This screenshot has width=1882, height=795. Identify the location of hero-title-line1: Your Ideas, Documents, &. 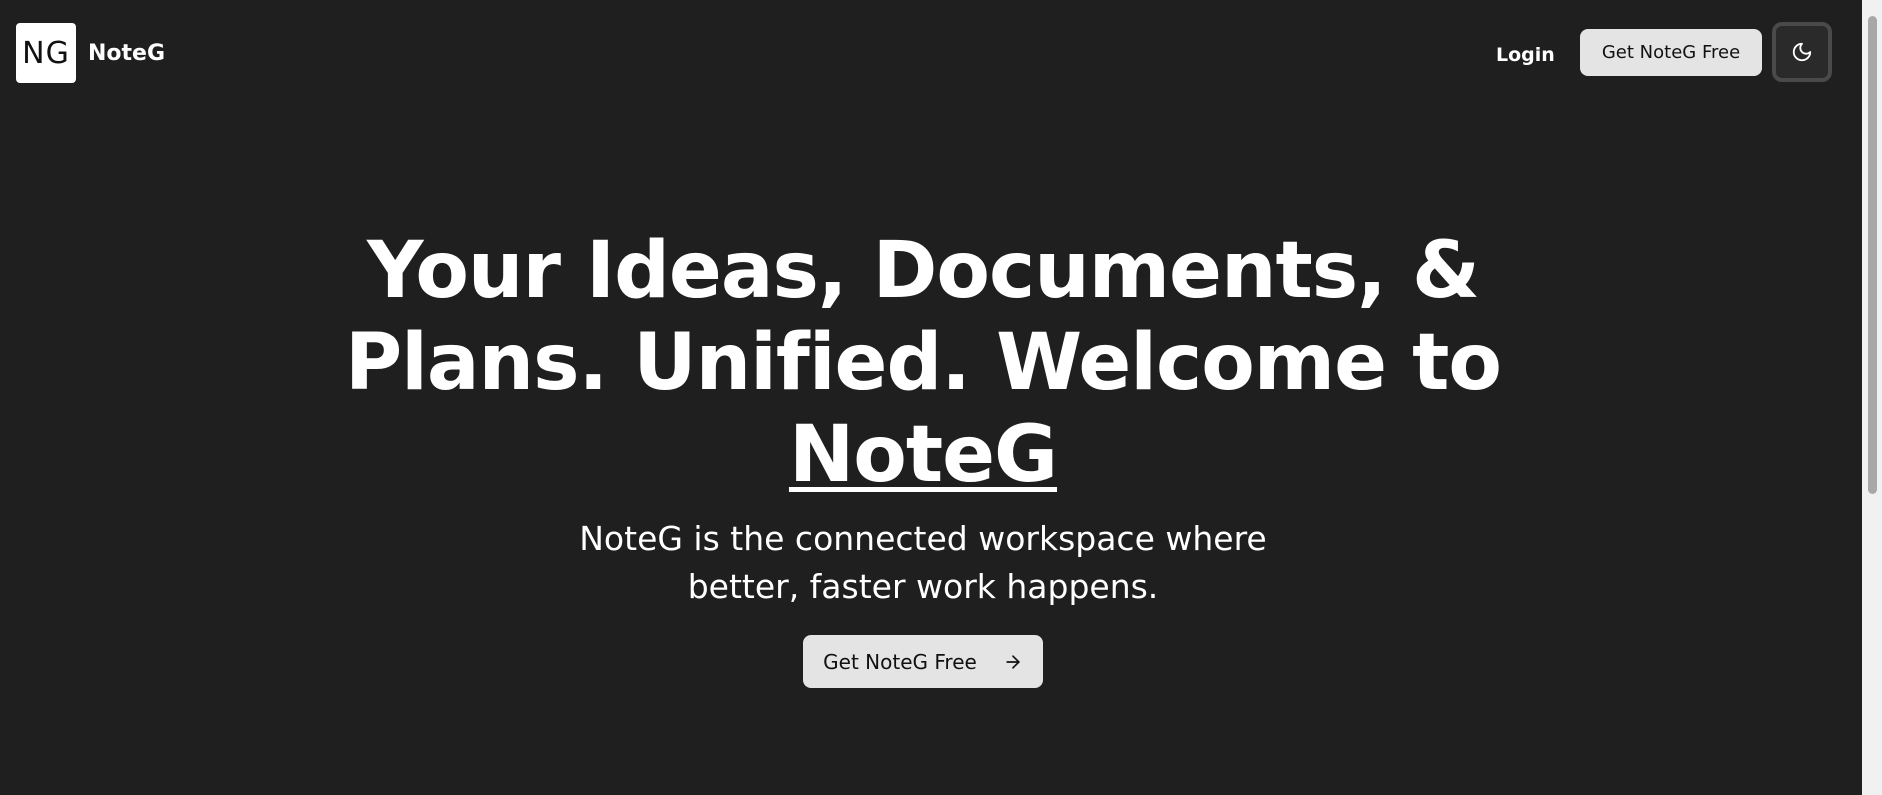
(923, 271).